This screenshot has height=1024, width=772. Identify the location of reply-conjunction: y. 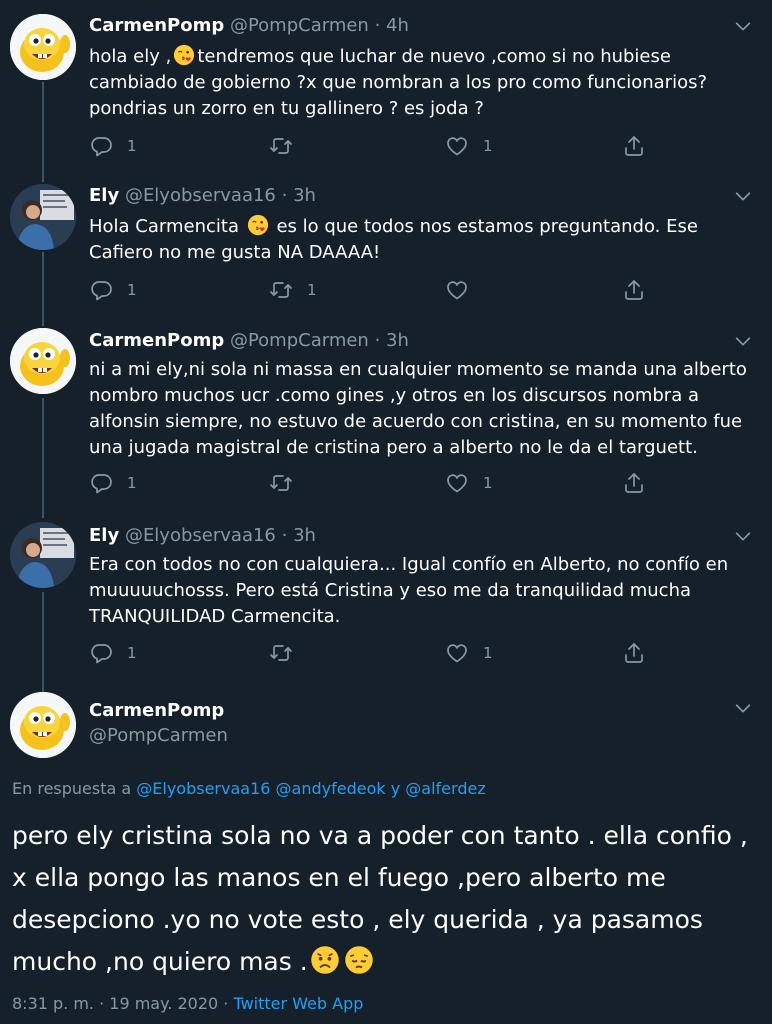
(395, 788).